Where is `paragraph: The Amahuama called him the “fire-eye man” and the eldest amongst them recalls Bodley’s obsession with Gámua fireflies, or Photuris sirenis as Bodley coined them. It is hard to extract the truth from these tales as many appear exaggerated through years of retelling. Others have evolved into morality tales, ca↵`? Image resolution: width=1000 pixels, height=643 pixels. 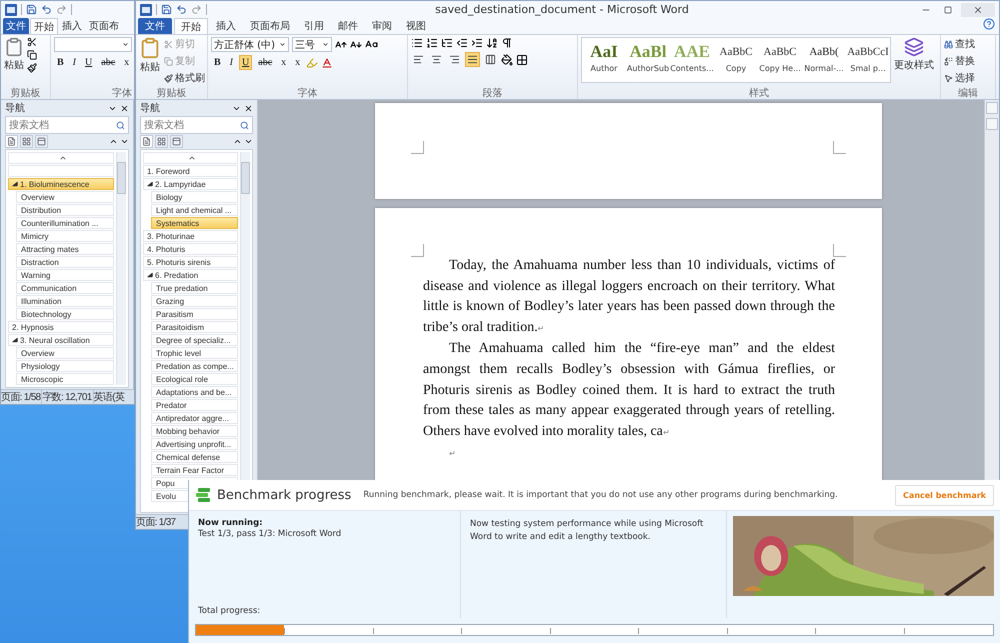 paragraph: The Amahuama called him the “fire-eye man” and the eldest amongst them recalls Bodley’s obsession with Gámua fireflies, or Photuris sirenis as Bodley coined them. It is hard to extract the truth from these tales as many appear exaggerated through years of retelling. Others have evolved into morality tales, ca↵ is located at coordinates (629, 390).